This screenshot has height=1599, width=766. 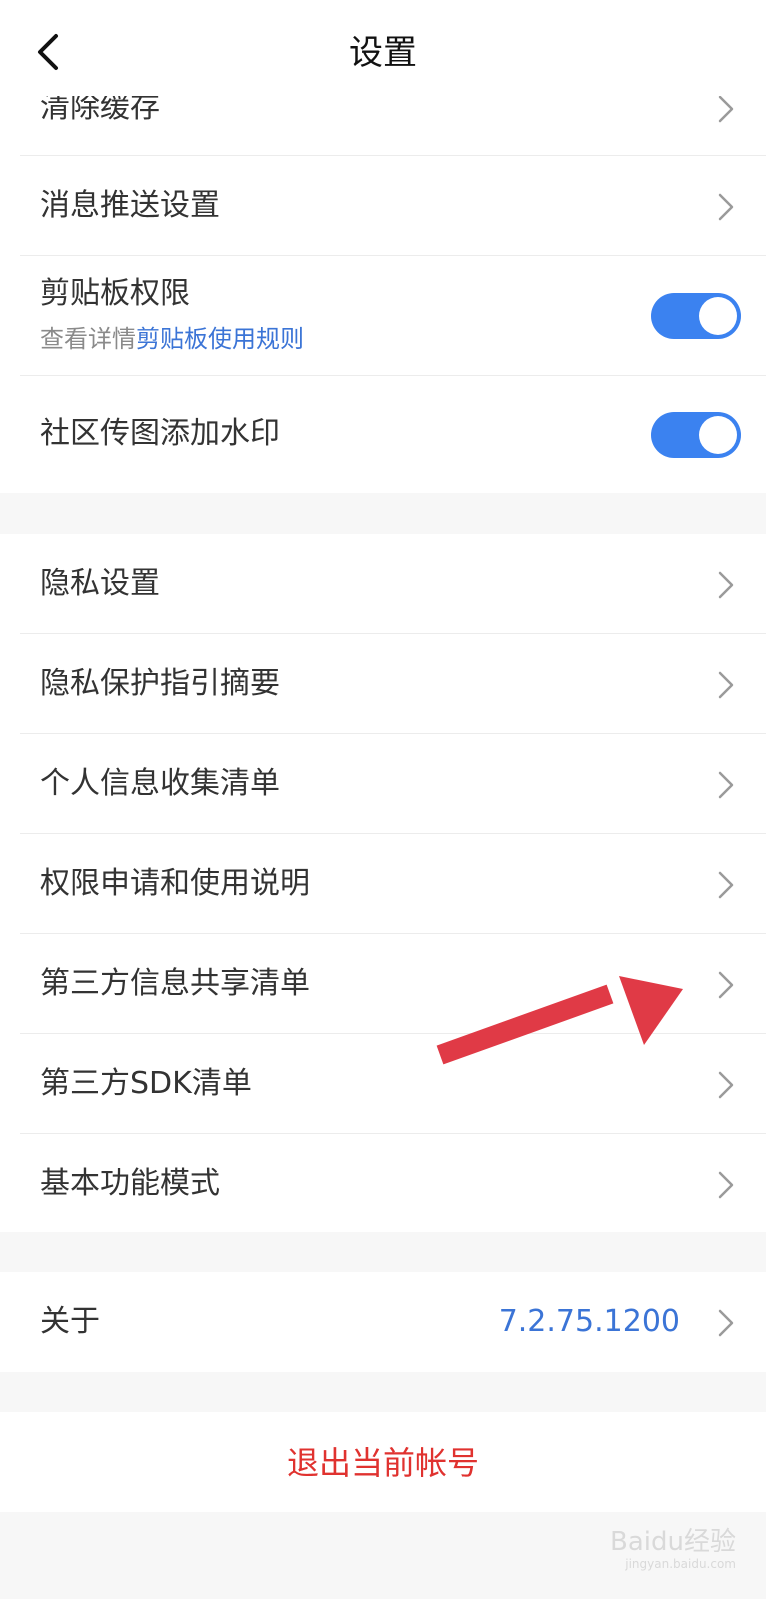 What do you see at coordinates (696, 435) in the screenshot?
I see `watermark-toggle` at bounding box center [696, 435].